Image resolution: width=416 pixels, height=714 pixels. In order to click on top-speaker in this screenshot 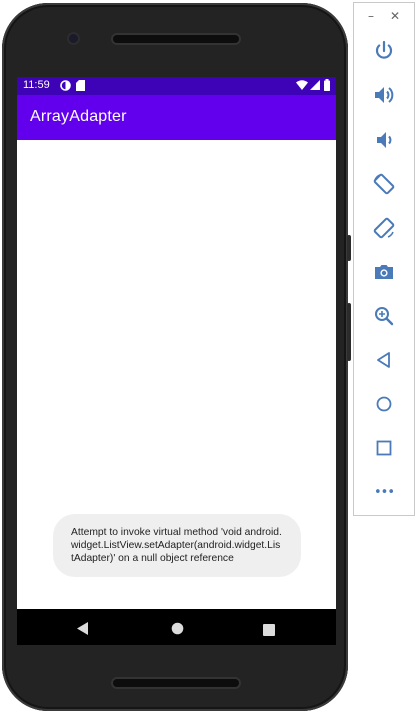, I will do `click(176, 39)`.